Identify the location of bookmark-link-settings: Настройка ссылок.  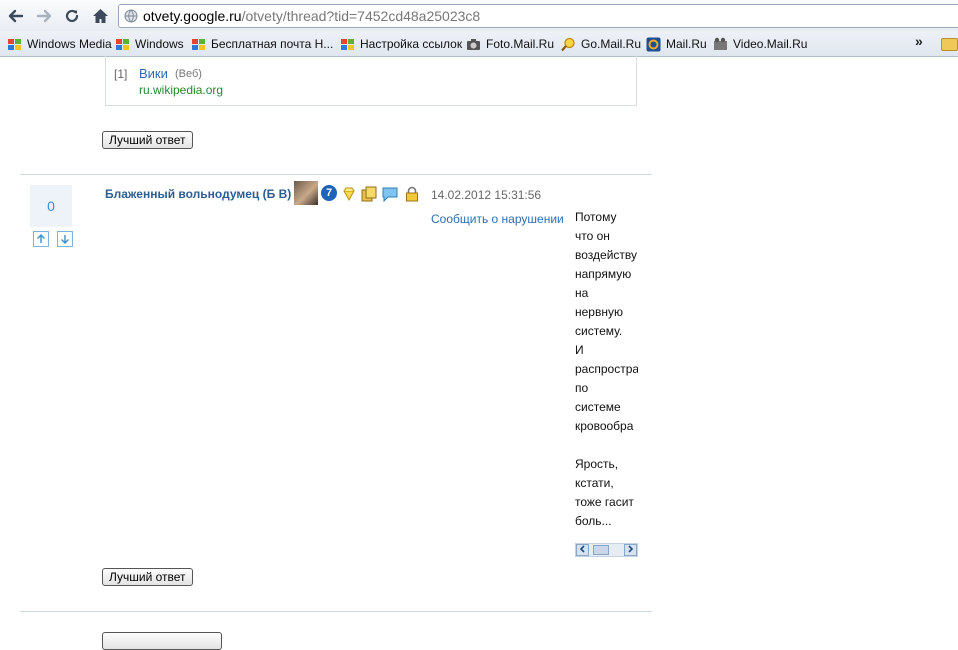
(401, 44).